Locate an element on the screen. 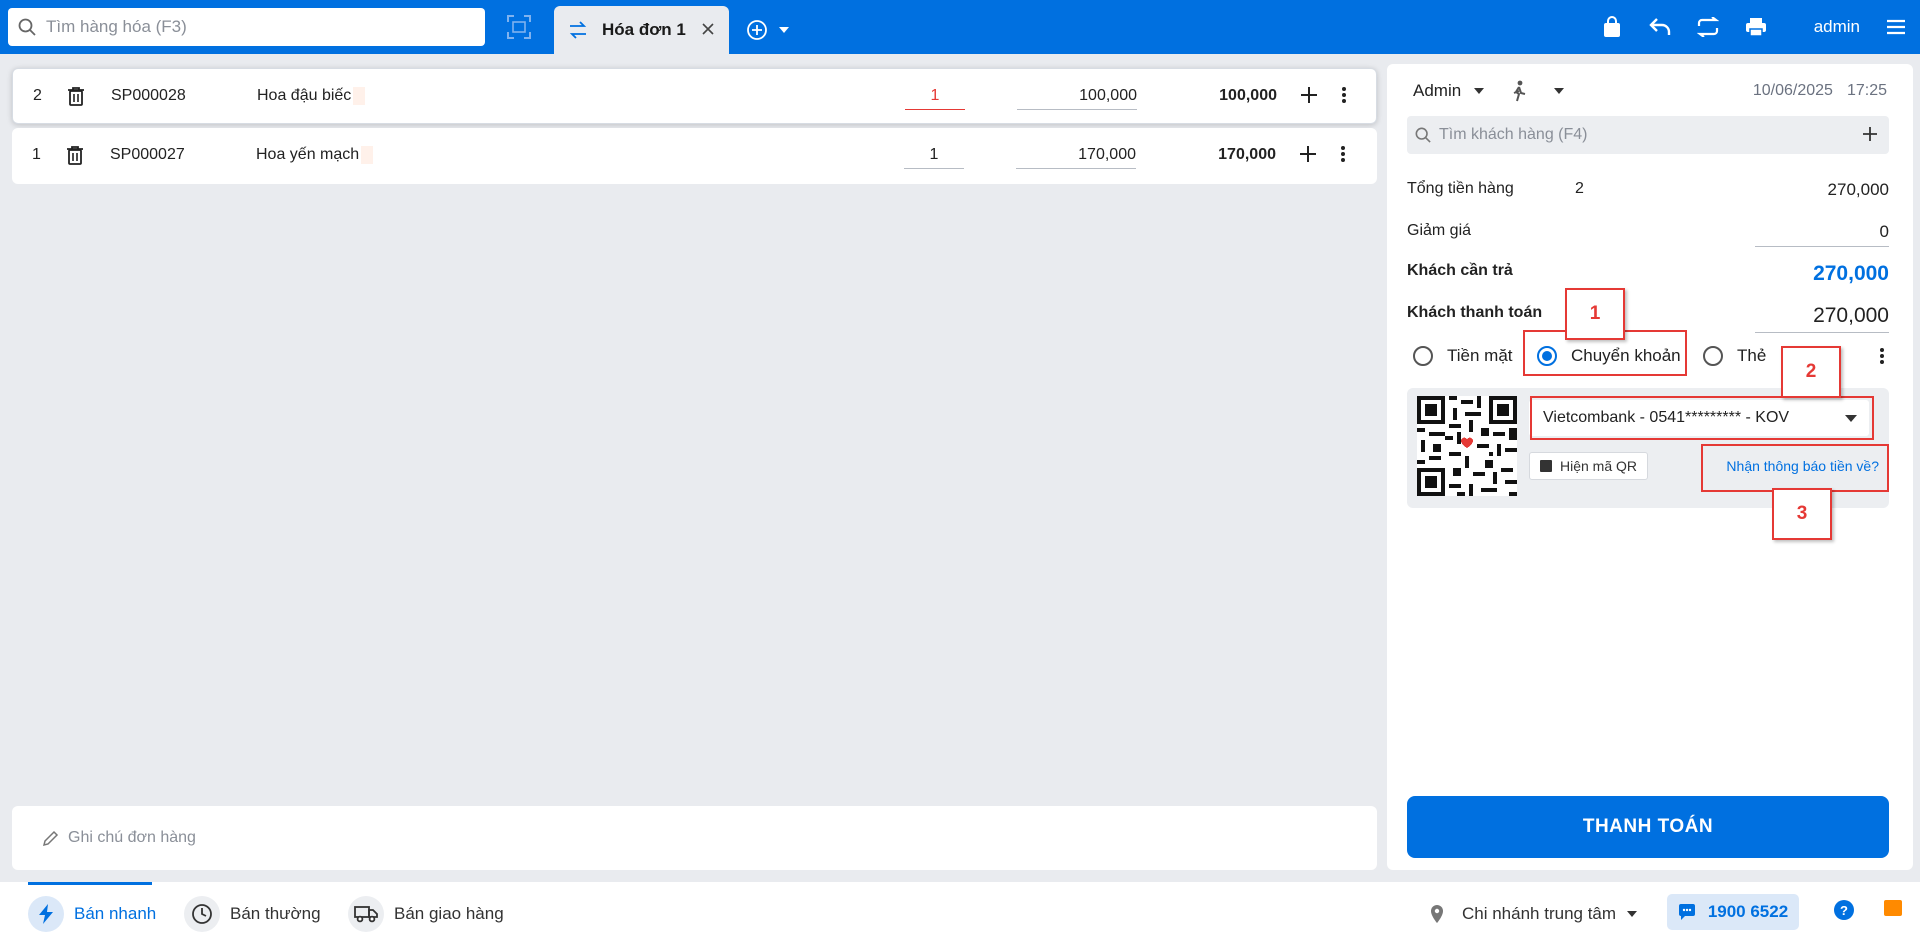 The height and width of the screenshot is (942, 1920). annotation-label-1: 1 is located at coordinates (1595, 314).